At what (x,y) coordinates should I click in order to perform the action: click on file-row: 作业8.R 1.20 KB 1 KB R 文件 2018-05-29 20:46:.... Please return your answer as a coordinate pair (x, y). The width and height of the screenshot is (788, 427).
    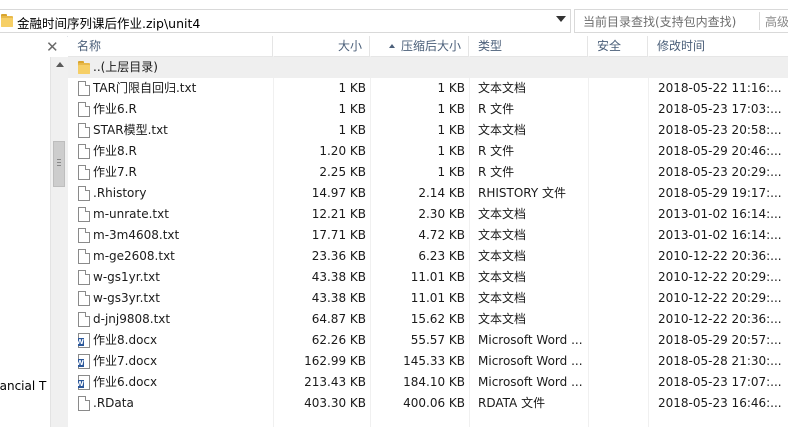
    Looking at the image, I should click on (428, 151).